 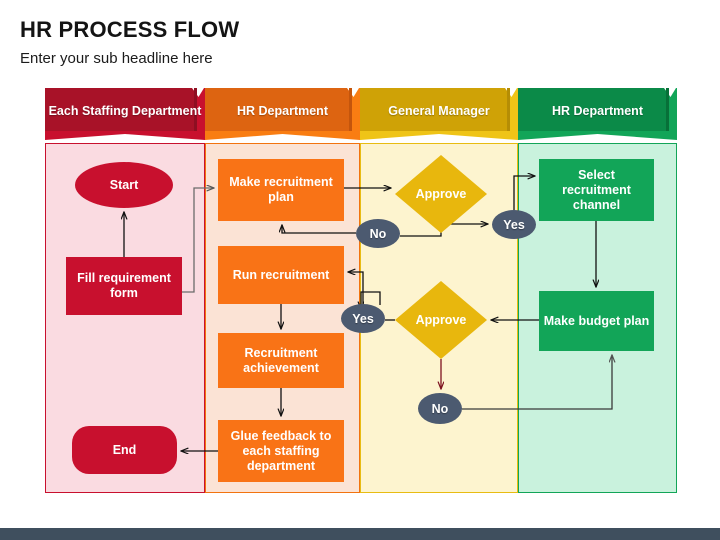 I want to click on node-recruitment-achievement: Recruitment achievement, so click(x=281, y=360).